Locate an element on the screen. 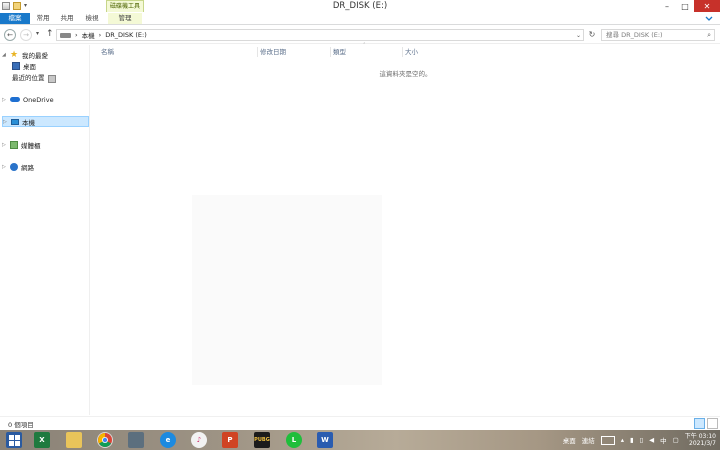 This screenshot has width=720, height=450. tab-share: 共用 is located at coordinates (67, 18).